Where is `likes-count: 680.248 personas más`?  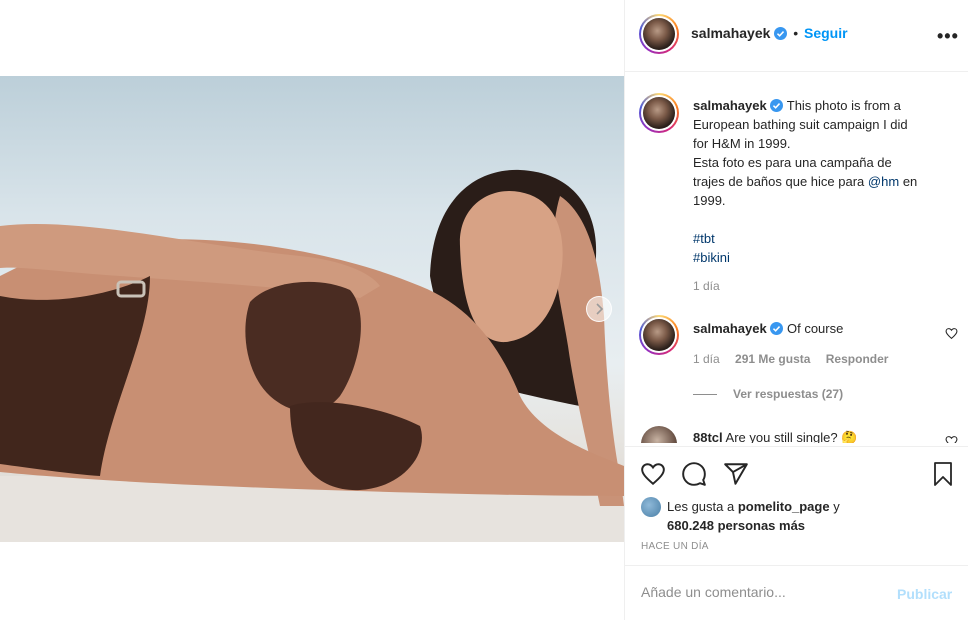 likes-count: 680.248 personas más is located at coordinates (736, 525).